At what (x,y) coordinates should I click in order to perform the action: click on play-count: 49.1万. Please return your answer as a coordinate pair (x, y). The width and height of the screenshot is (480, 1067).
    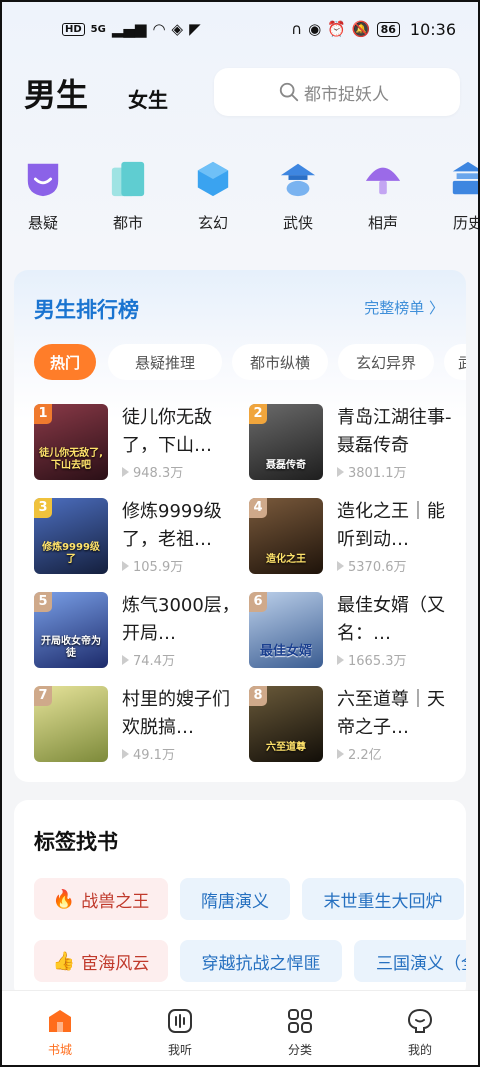
    Looking at the image, I should click on (148, 753).